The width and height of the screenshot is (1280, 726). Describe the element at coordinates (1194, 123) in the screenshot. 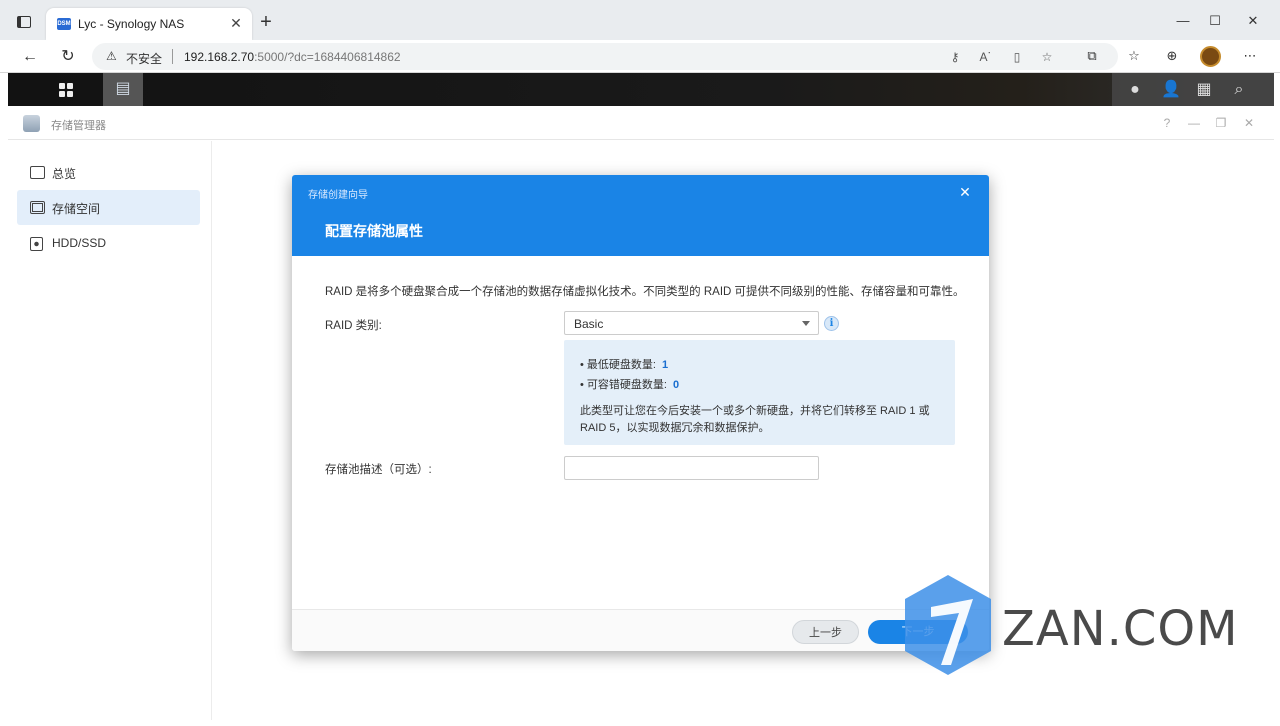

I see `app-minimize-button: —` at that location.